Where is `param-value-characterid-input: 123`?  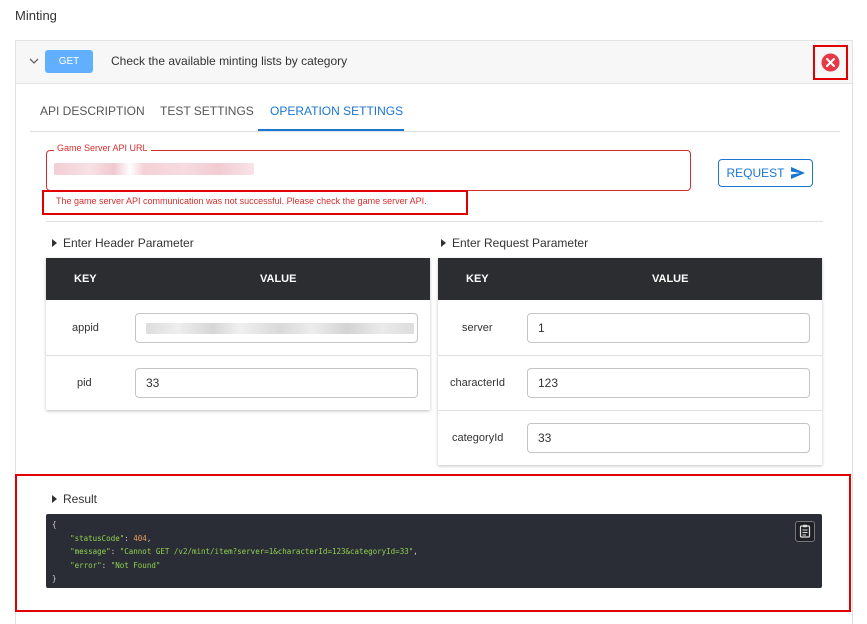
param-value-characterid-input: 123 is located at coordinates (668, 383).